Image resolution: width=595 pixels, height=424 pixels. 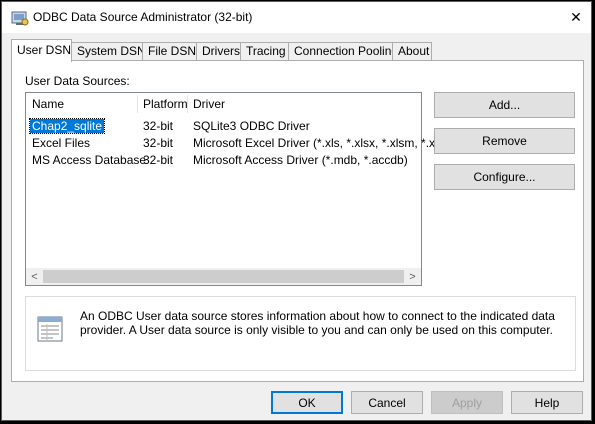 I want to click on list-item-driver: SQLite3 ODBC Driver, so click(x=251, y=126).